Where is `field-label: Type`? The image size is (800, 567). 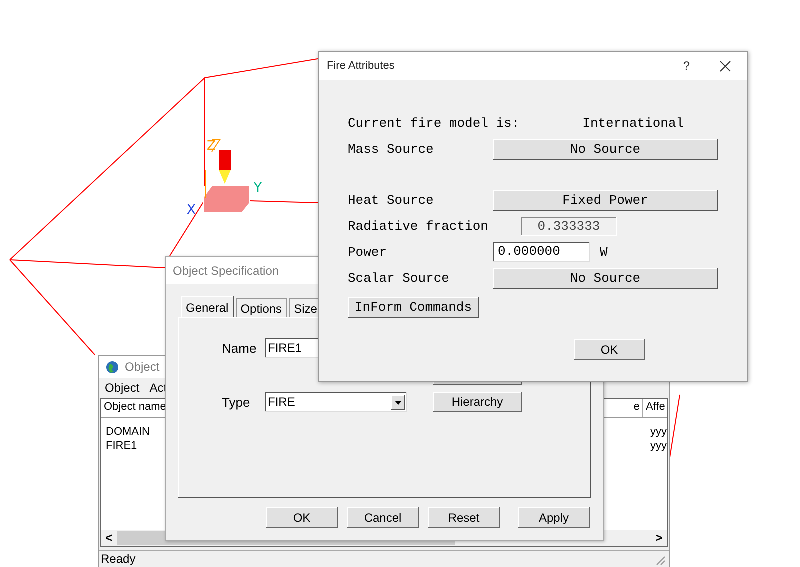 field-label: Type is located at coordinates (237, 402).